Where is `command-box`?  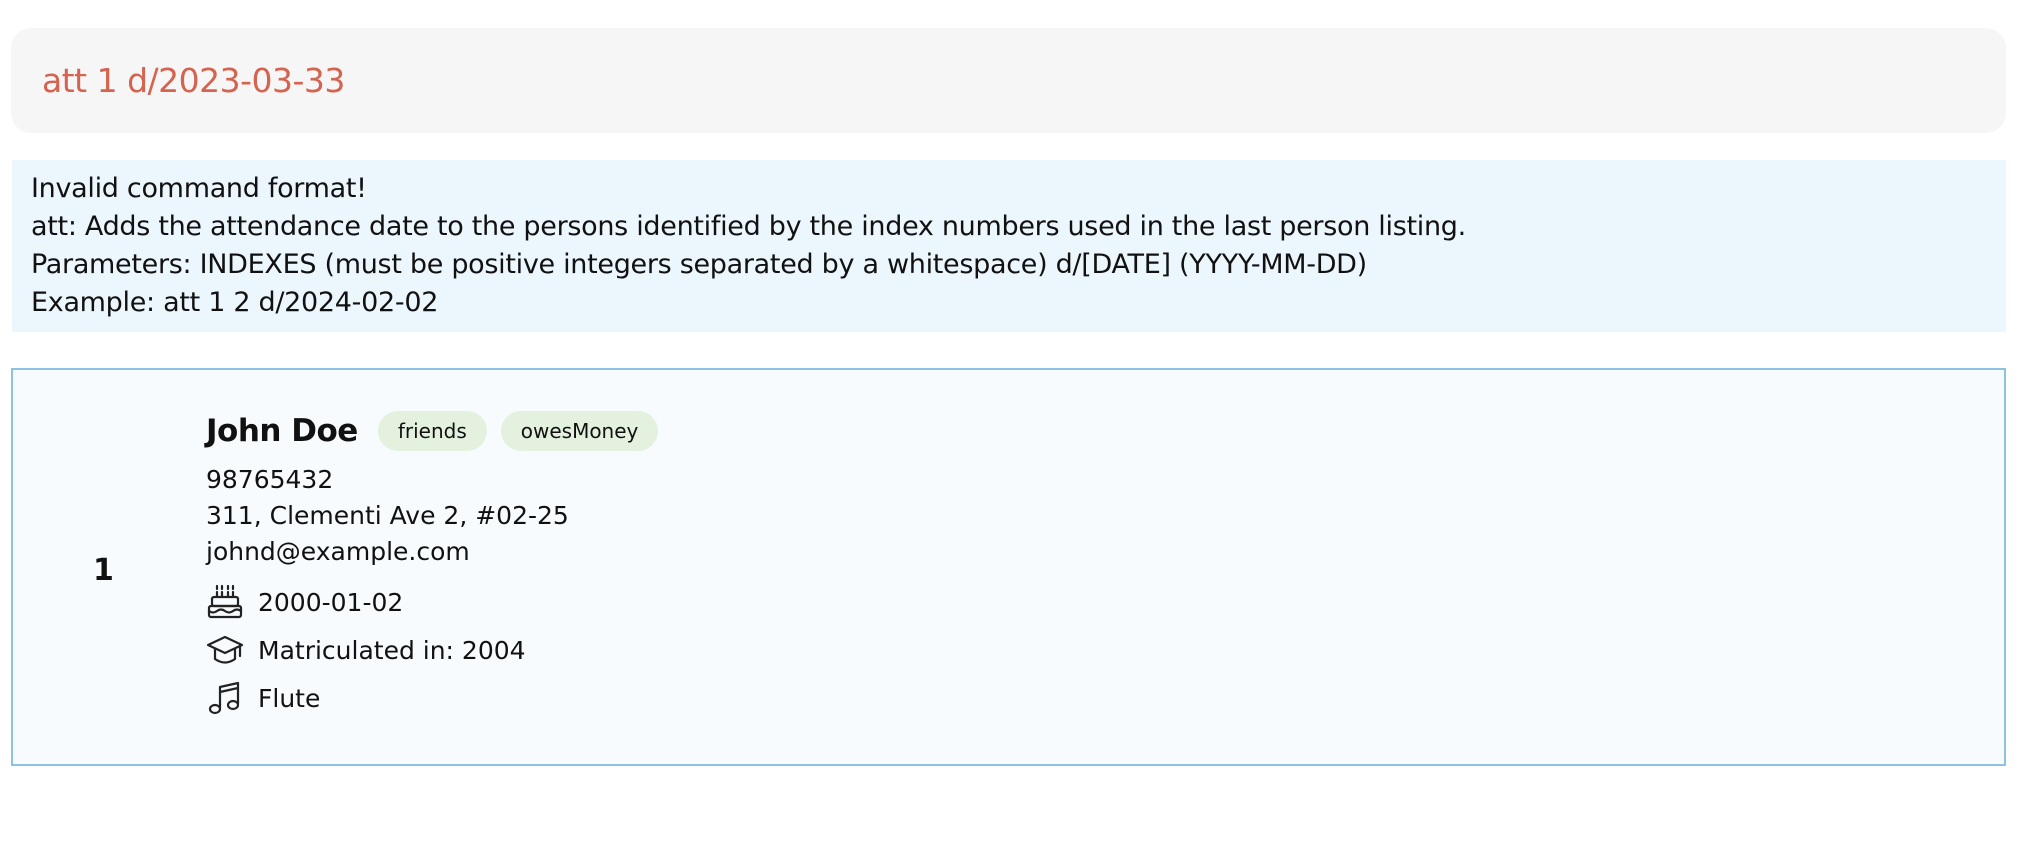 command-box is located at coordinates (1008, 80).